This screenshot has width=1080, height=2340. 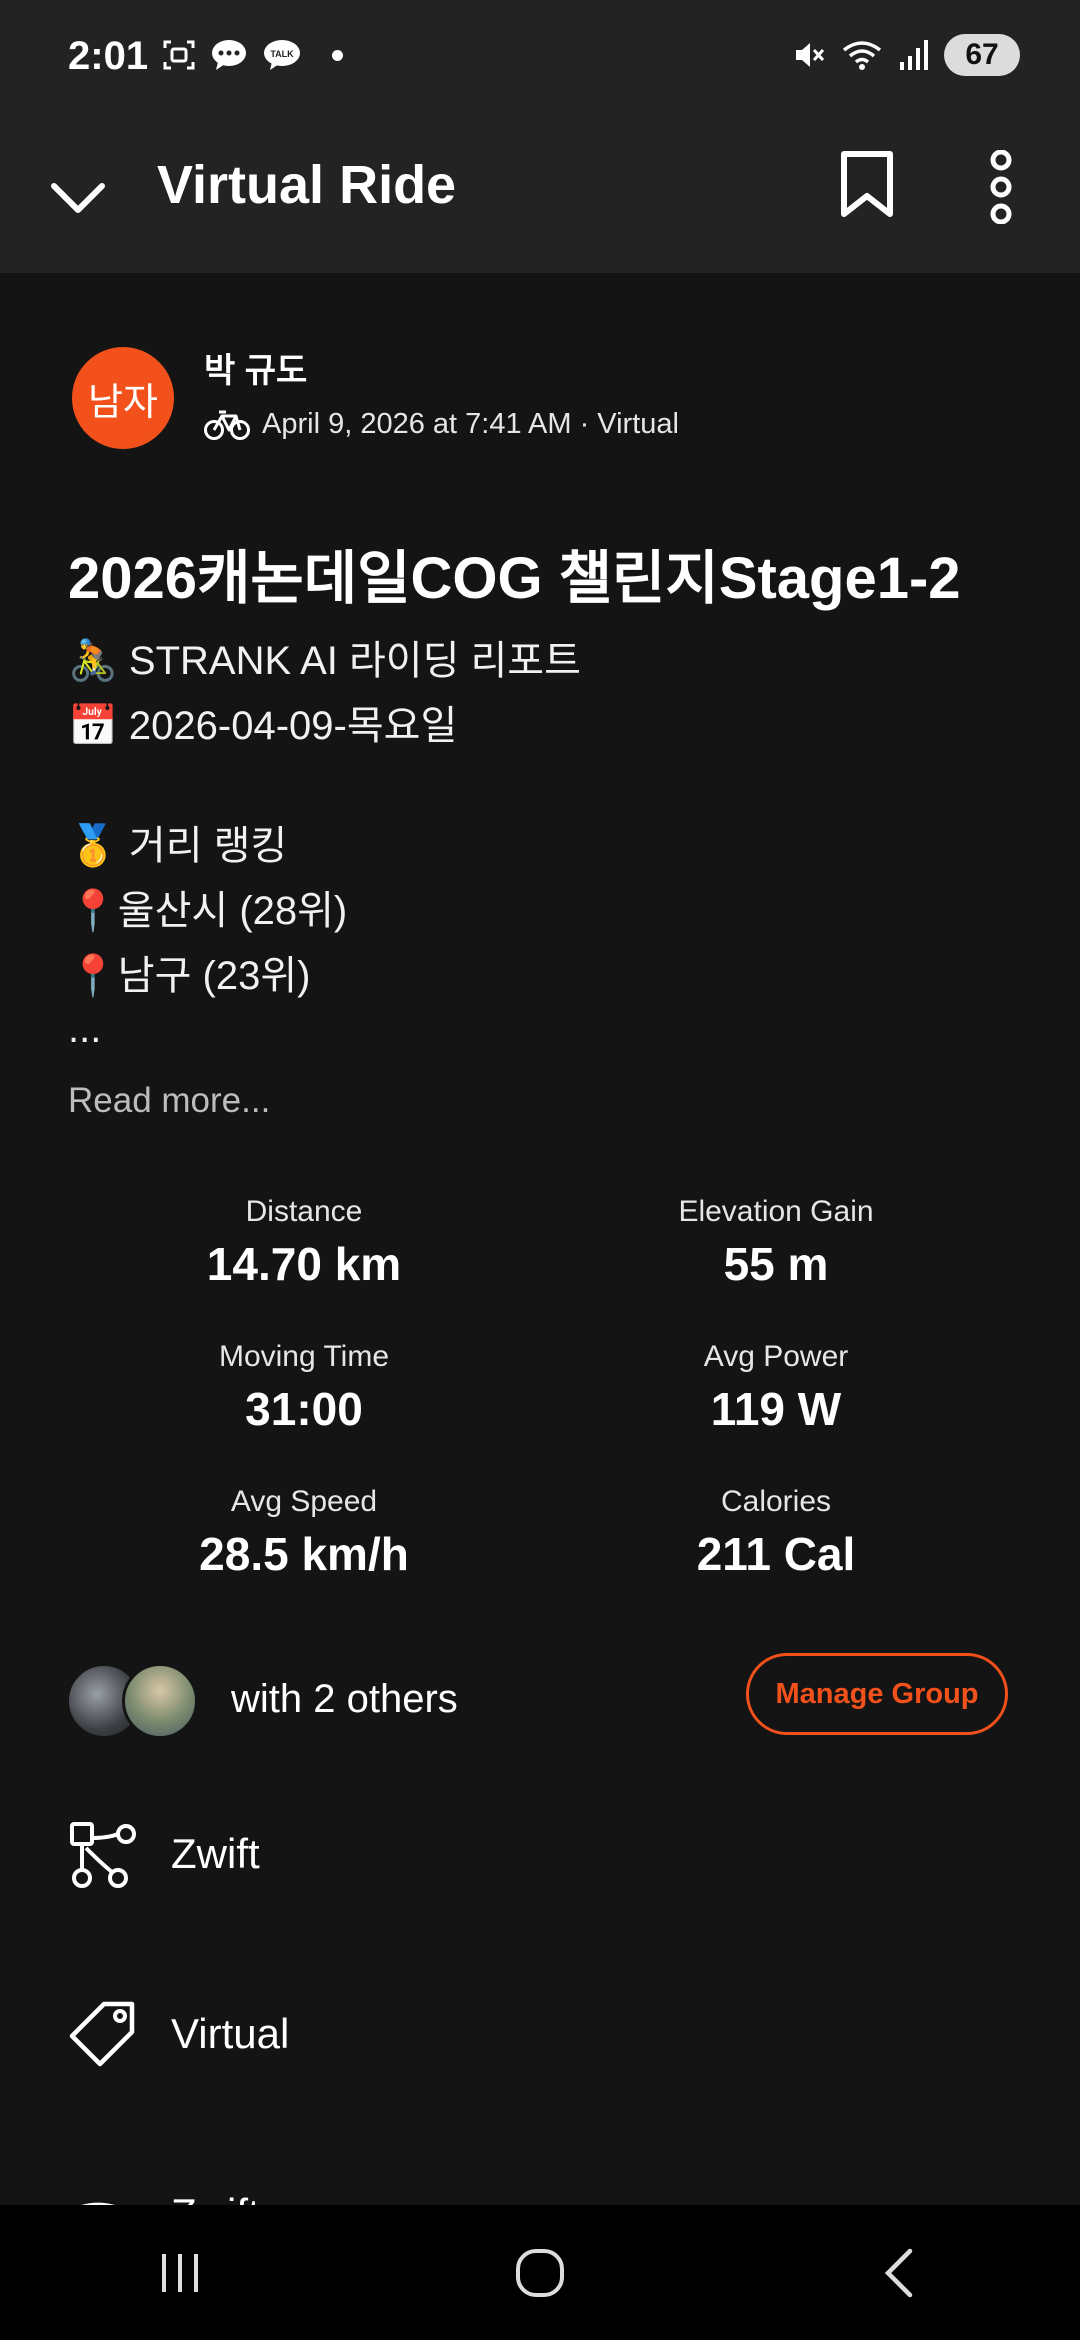 I want to click on stat-avg-speed: Avg Speed 28.5 km/h, so click(x=304, y=1533).